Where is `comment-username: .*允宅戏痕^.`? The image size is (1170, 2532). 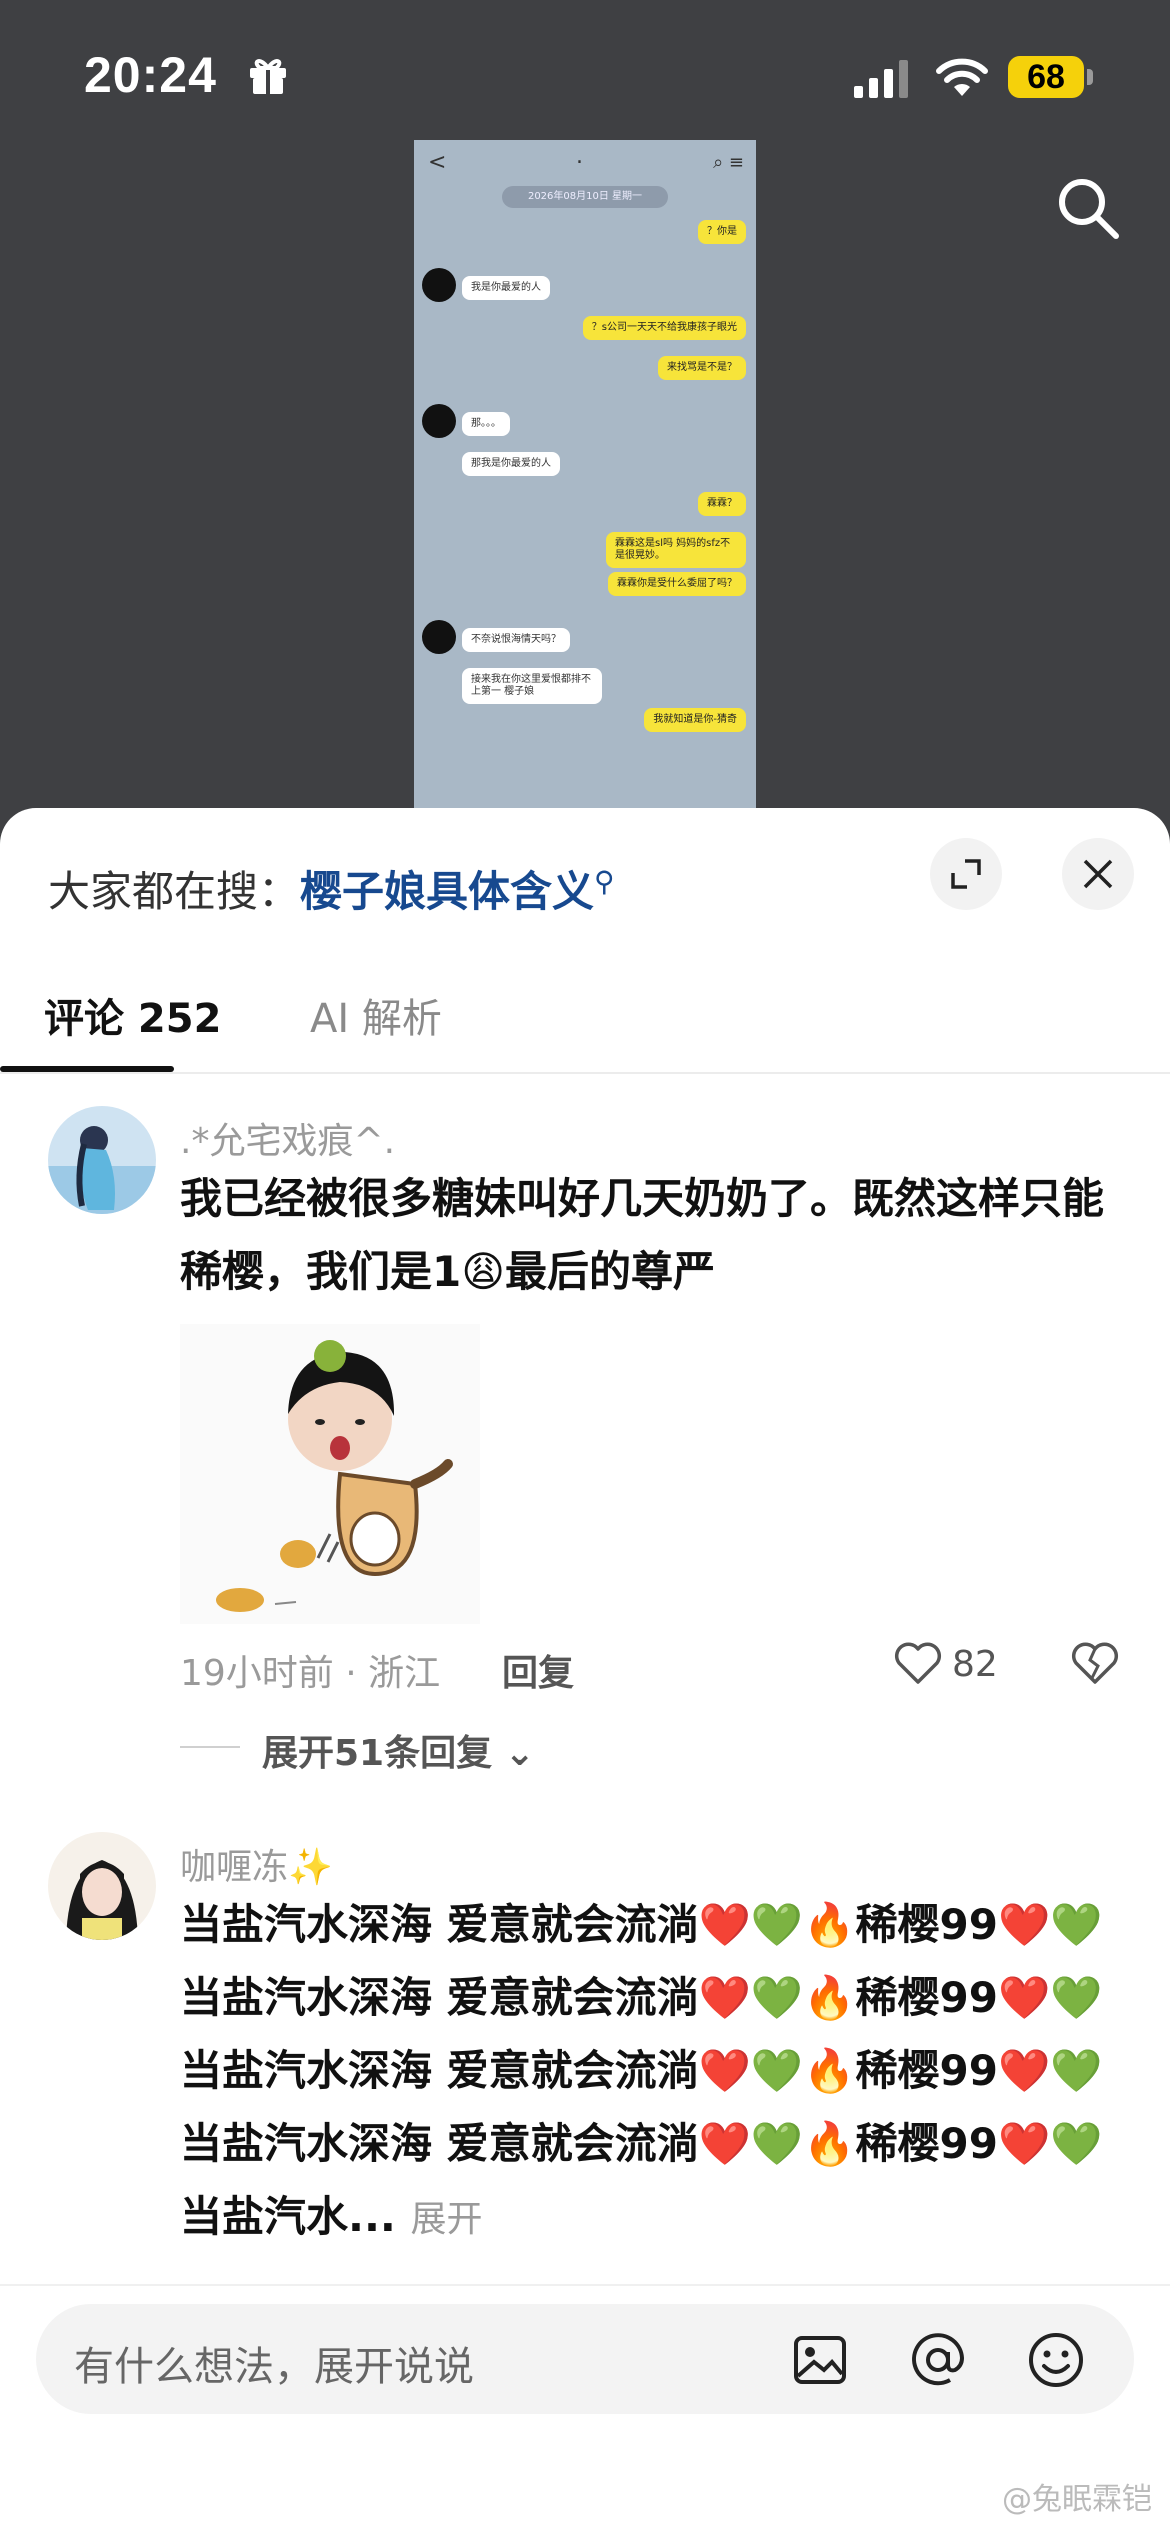 comment-username: .*允宅戏痕^. is located at coordinates (287, 1138).